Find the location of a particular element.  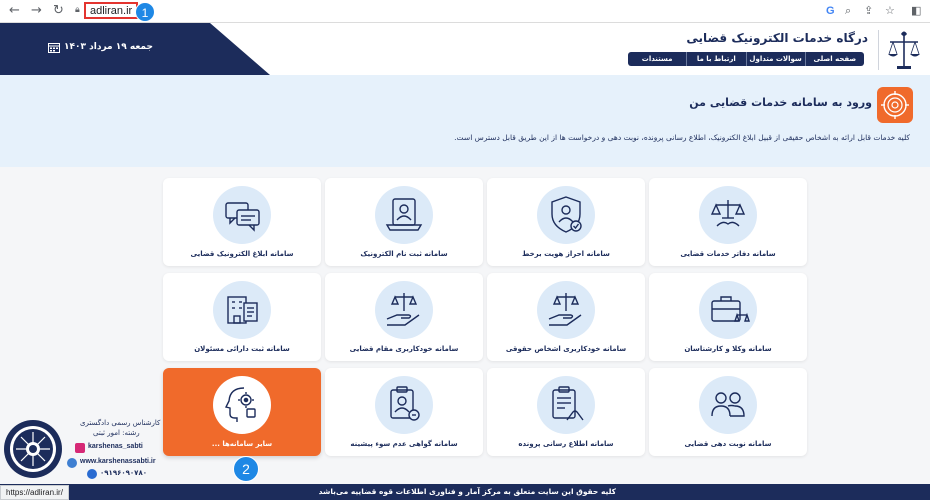

sidebar-toggle-icon: ◧ is located at coordinates (916, 11).